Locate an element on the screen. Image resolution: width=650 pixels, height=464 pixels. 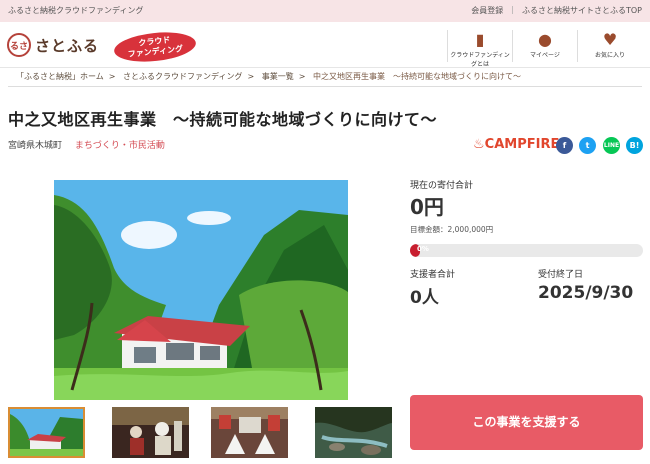
facebook-share-icon: f is located at coordinates (564, 145).